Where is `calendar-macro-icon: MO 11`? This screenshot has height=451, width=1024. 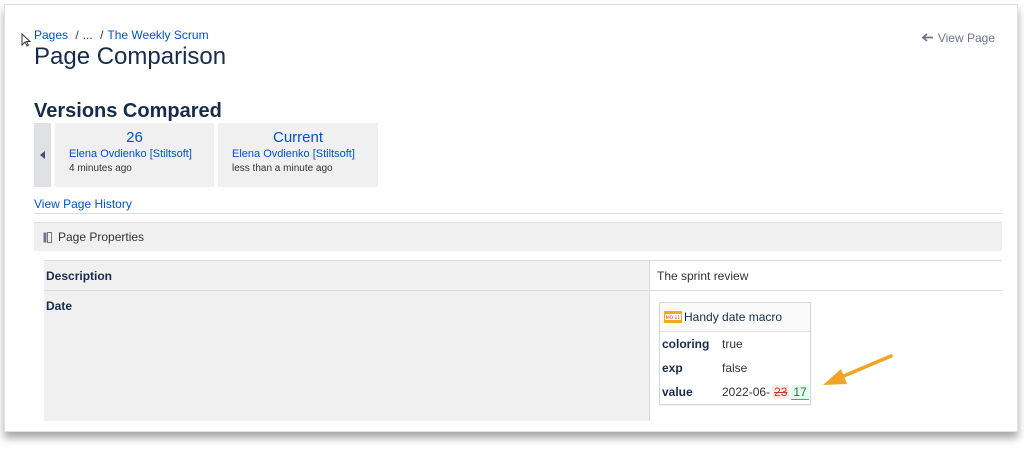 calendar-macro-icon: MO 11 is located at coordinates (673, 317).